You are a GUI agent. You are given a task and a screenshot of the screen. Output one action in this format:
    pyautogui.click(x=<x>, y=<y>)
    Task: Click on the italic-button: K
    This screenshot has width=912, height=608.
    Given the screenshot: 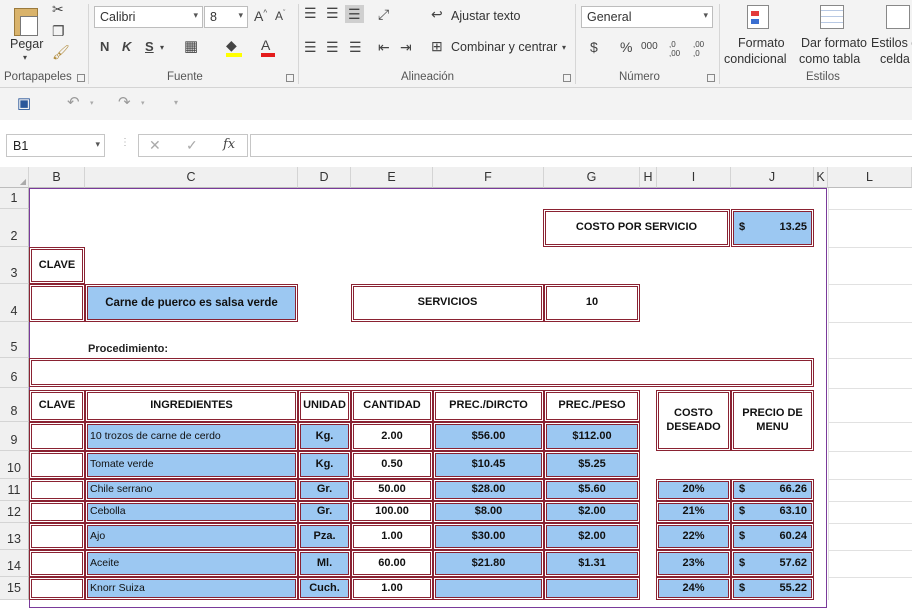 What is the action you would take?
    pyautogui.click(x=126, y=46)
    